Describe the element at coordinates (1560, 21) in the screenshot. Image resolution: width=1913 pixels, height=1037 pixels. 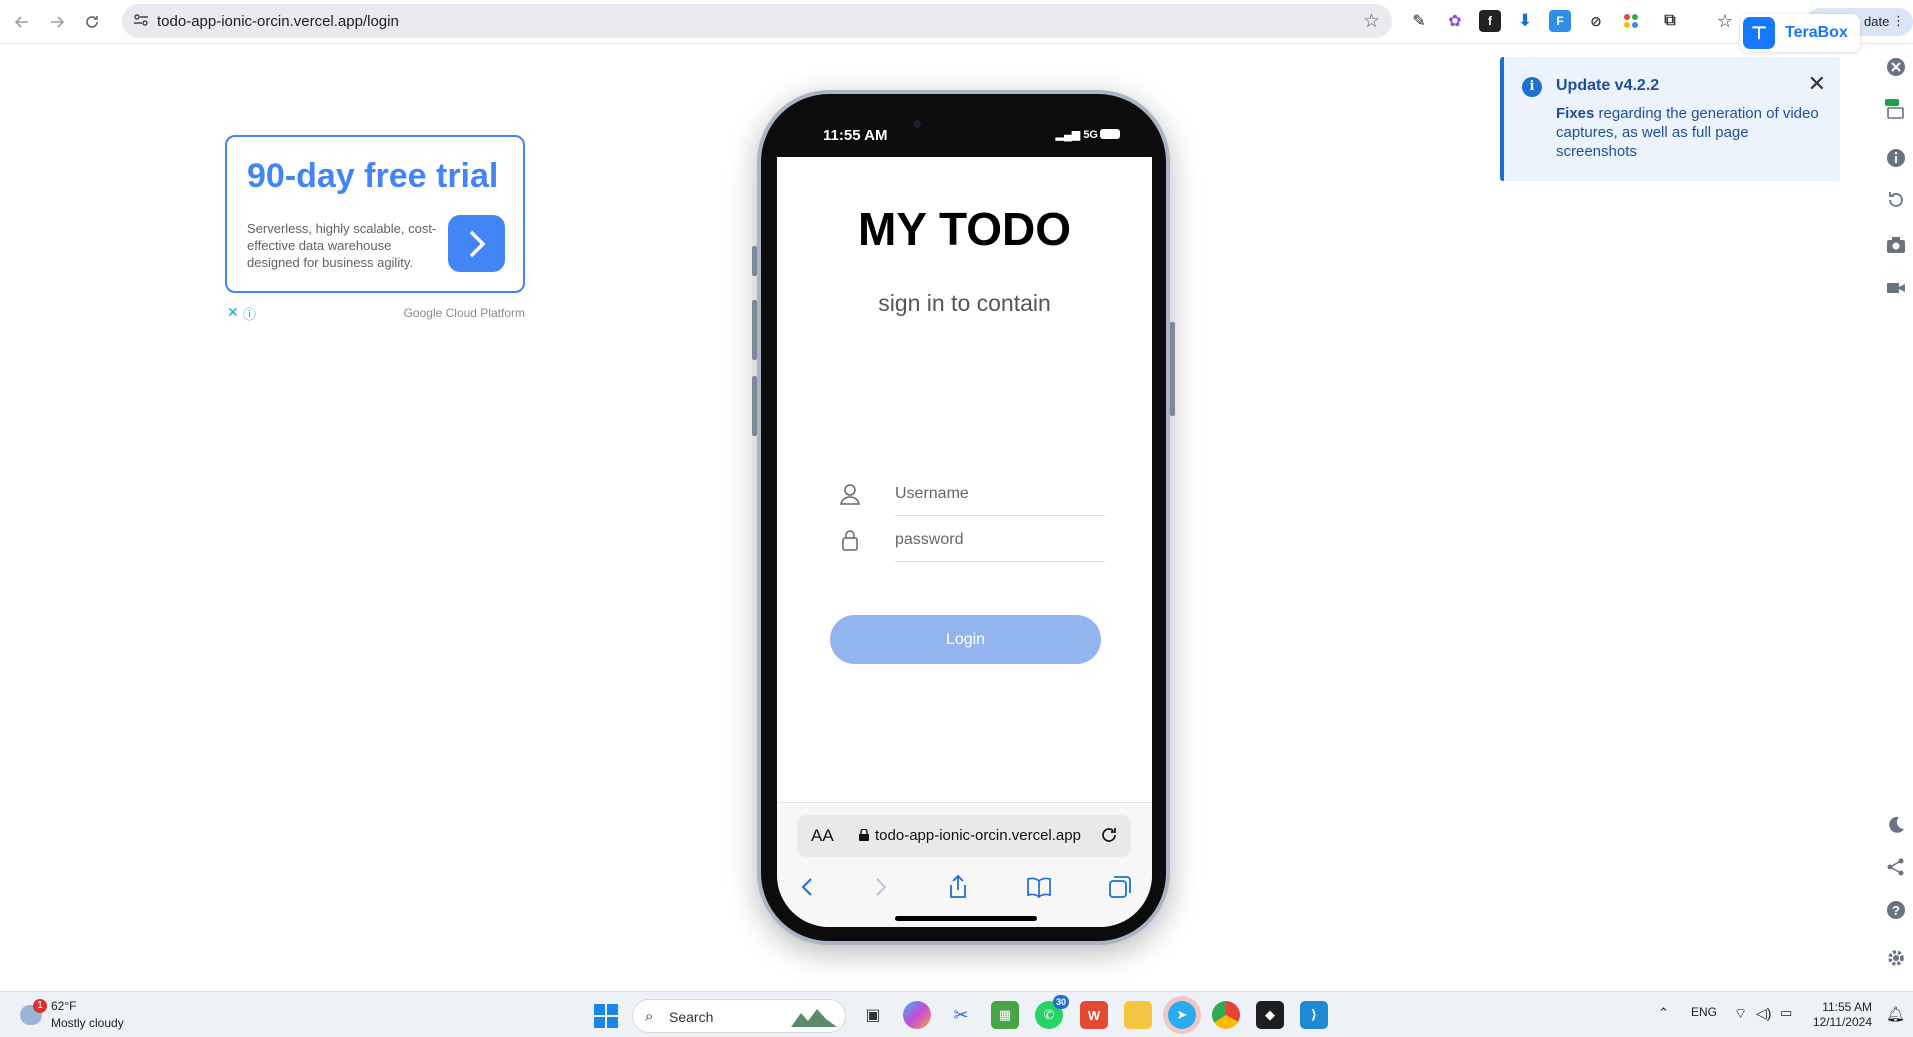
I see `f-extension-icon: F` at that location.